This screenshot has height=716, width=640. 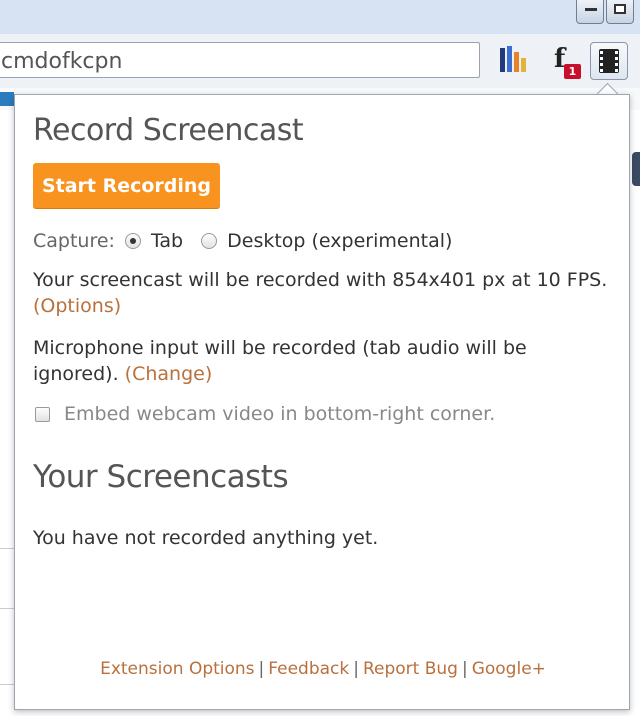 I want to click on restore-icon, so click(x=620, y=9).